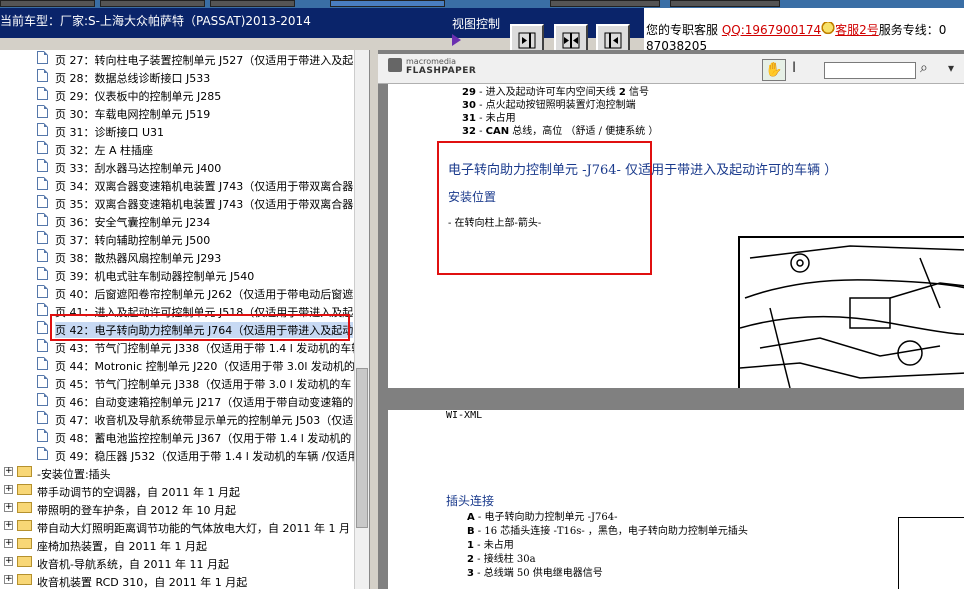 This screenshot has height=589, width=964. I want to click on tree-folder: + 带照明的登车护条，自 2012 年 10 月起, so click(177, 509).